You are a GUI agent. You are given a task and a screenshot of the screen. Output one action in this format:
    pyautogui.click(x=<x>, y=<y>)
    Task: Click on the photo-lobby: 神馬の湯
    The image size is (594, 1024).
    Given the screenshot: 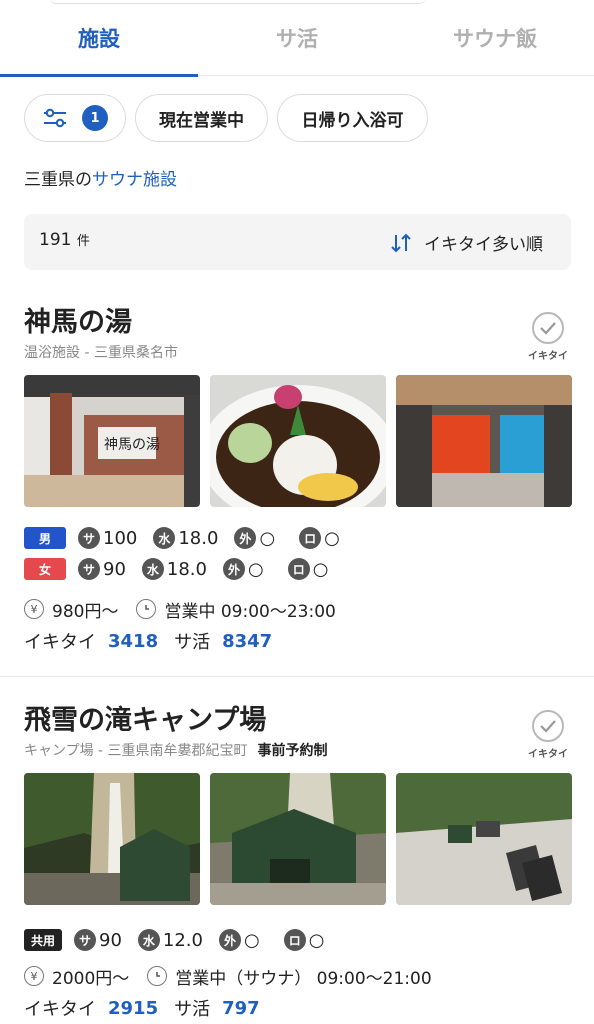 What is the action you would take?
    pyautogui.click(x=112, y=441)
    